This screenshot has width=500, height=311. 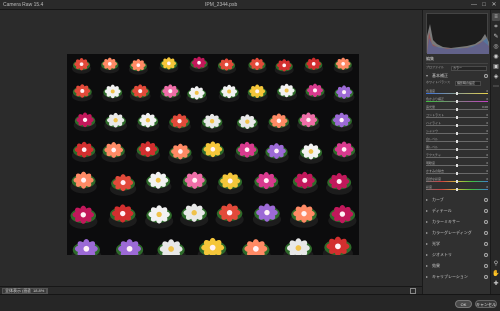 What do you see at coordinates (438, 199) in the screenshot?
I see `section-label: カーブ` at bounding box center [438, 199].